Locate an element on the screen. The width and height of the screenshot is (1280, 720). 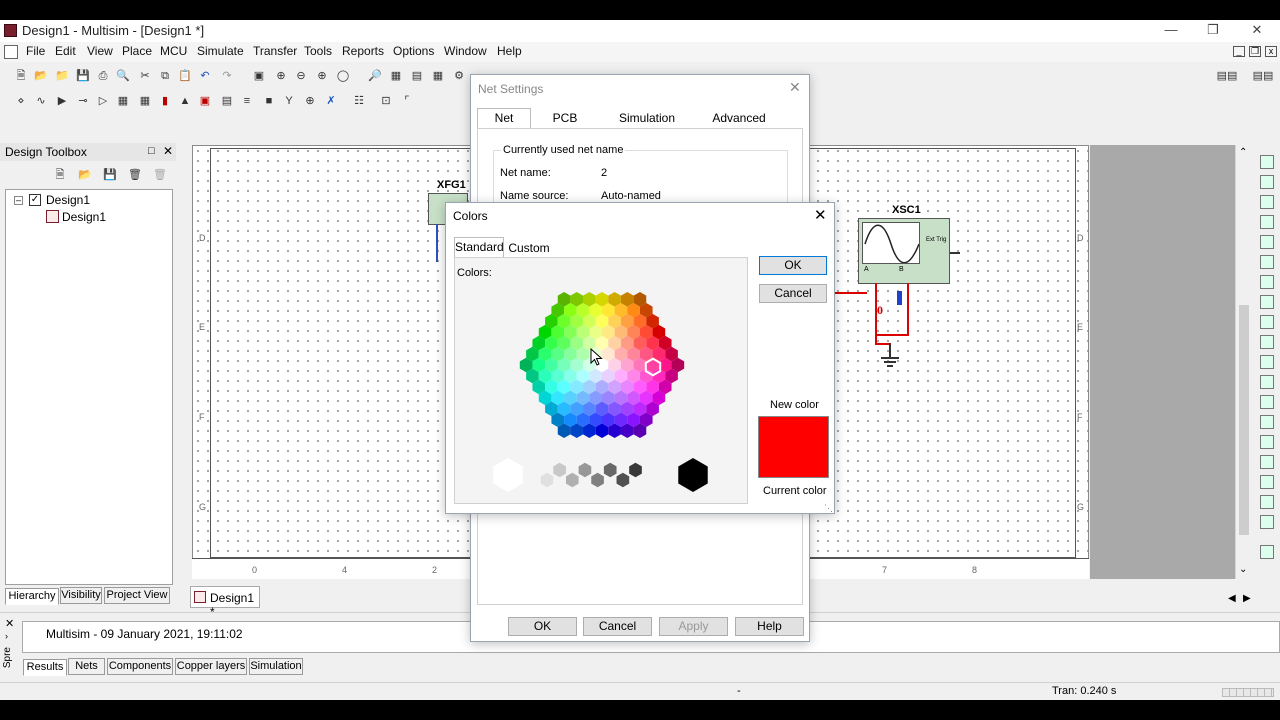
tab-scroll-right-icon: ▶ is located at coordinates (1247, 598).